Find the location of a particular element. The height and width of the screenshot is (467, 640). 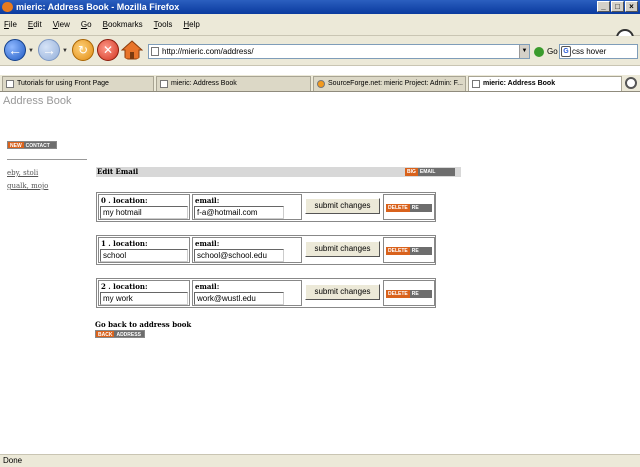

forward-arrow-icon: → is located at coordinates (49, 50).